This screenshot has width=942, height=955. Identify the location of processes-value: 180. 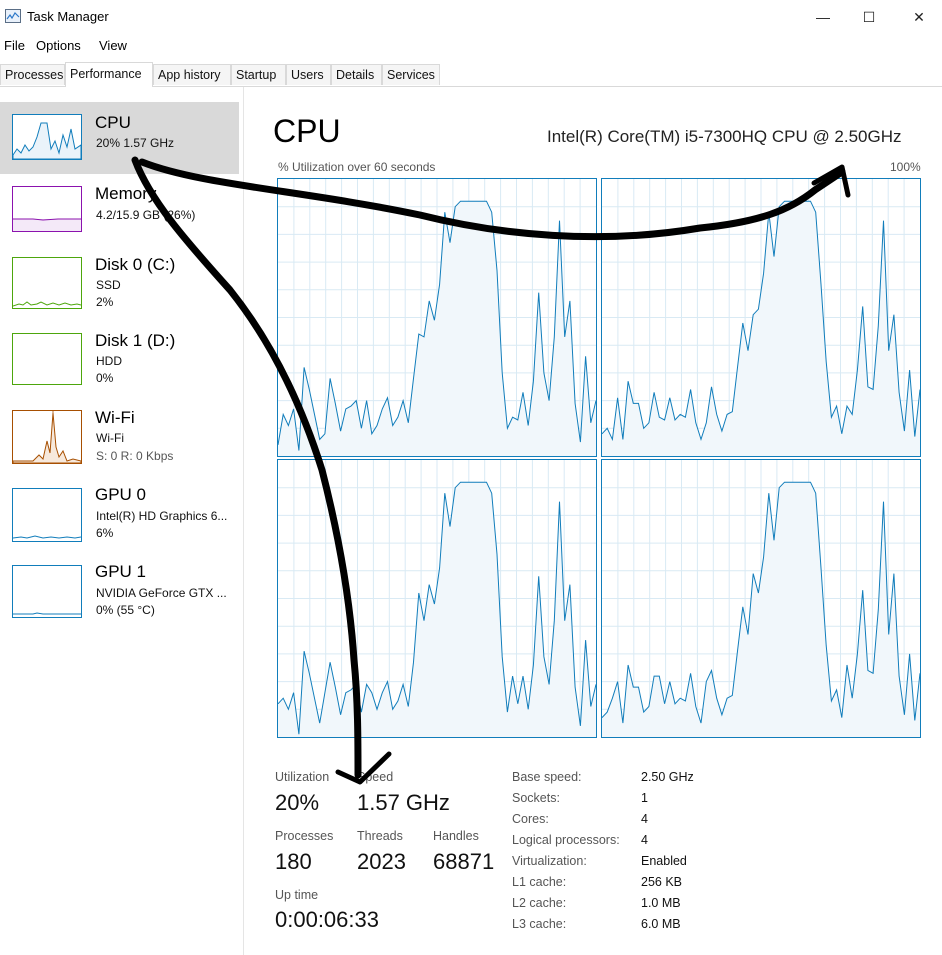
(293, 861).